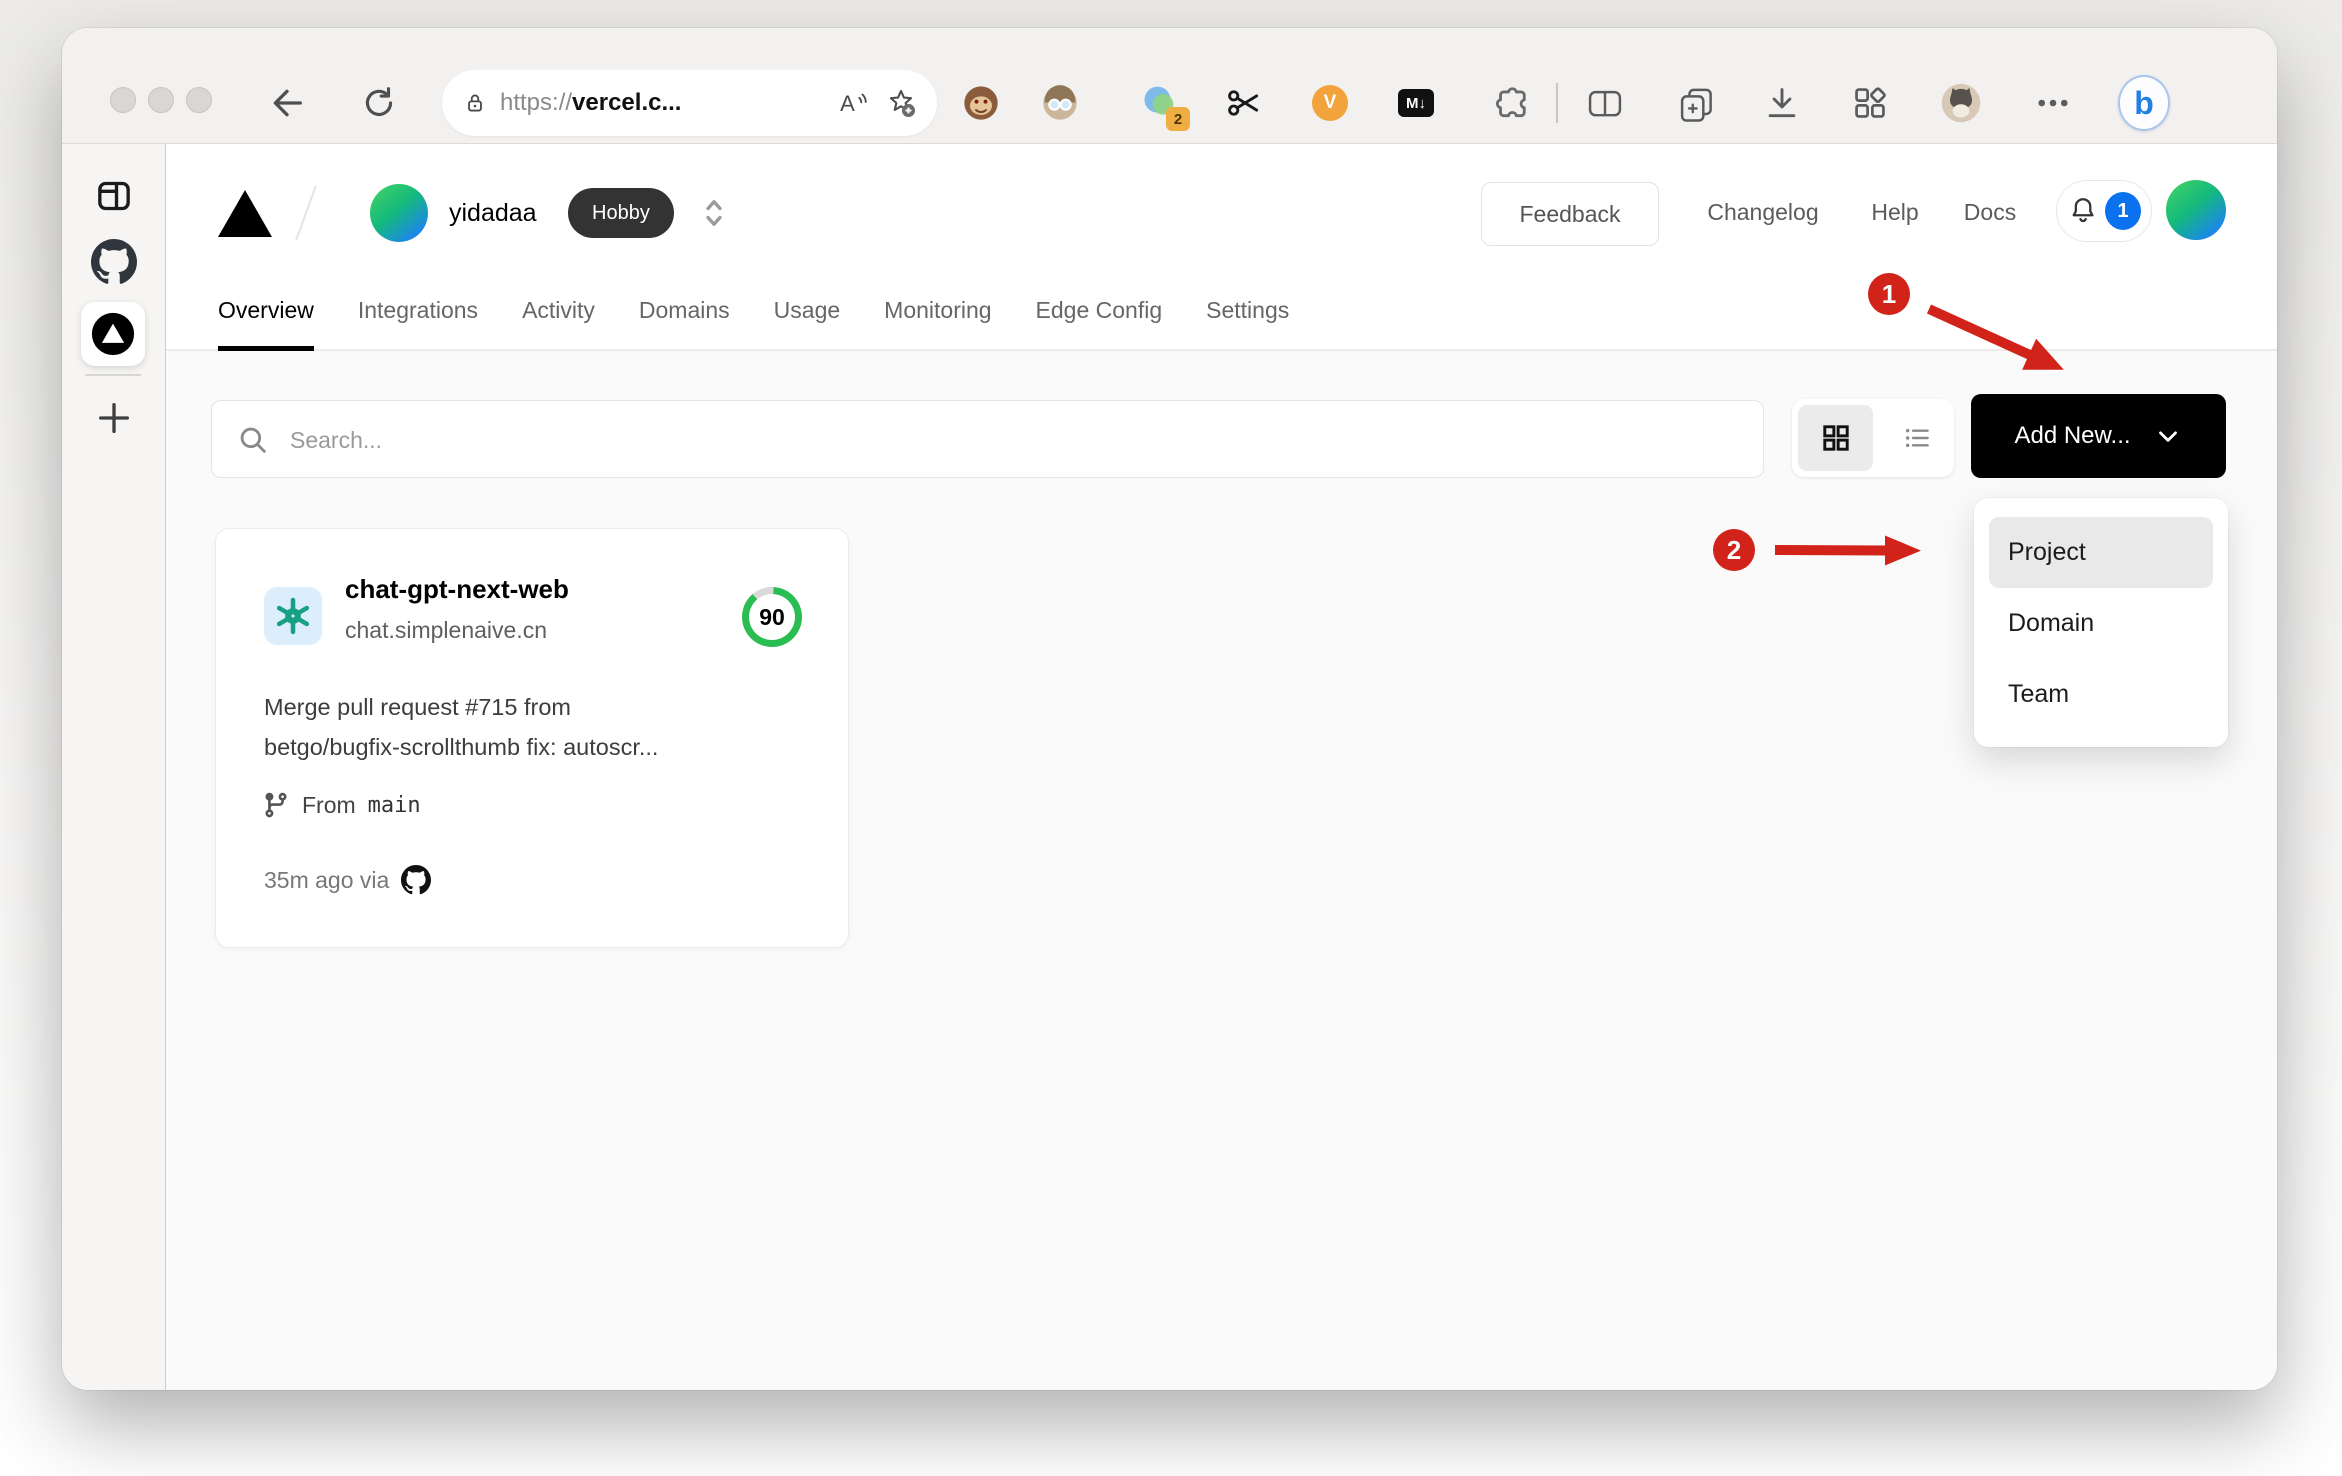 Image resolution: width=2342 pixels, height=1476 pixels. I want to click on git-branch-icon, so click(276, 805).